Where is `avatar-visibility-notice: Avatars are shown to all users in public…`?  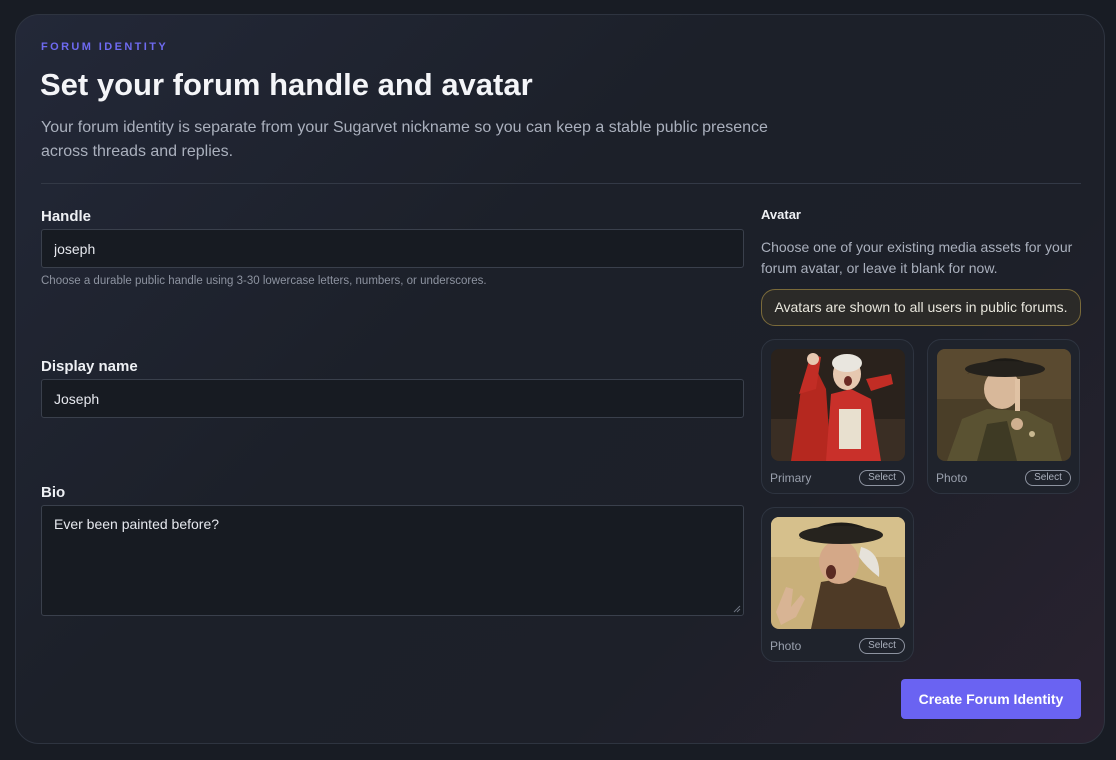
avatar-visibility-notice: Avatars are shown to all users in public… is located at coordinates (921, 307).